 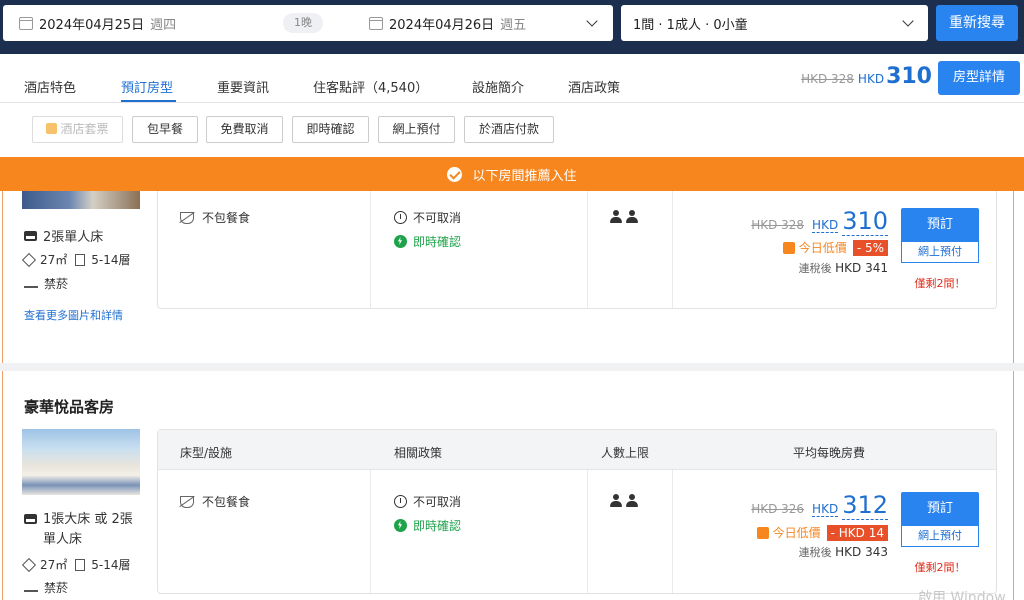 I want to click on recommend-banner: 以下房間推薦入住, so click(x=512, y=174).